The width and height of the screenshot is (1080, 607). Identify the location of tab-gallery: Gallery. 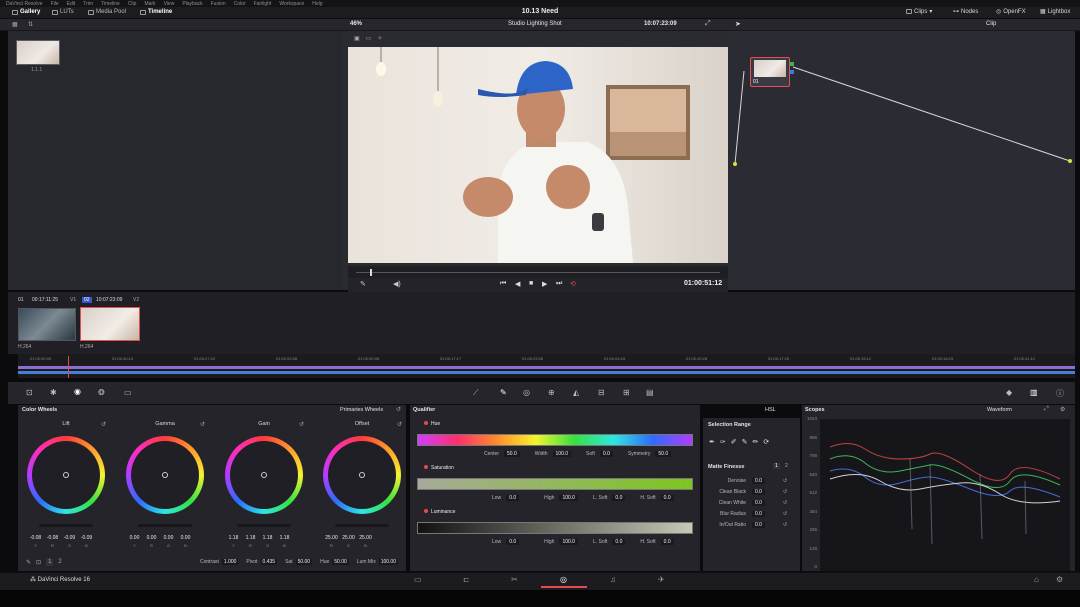
(26, 12).